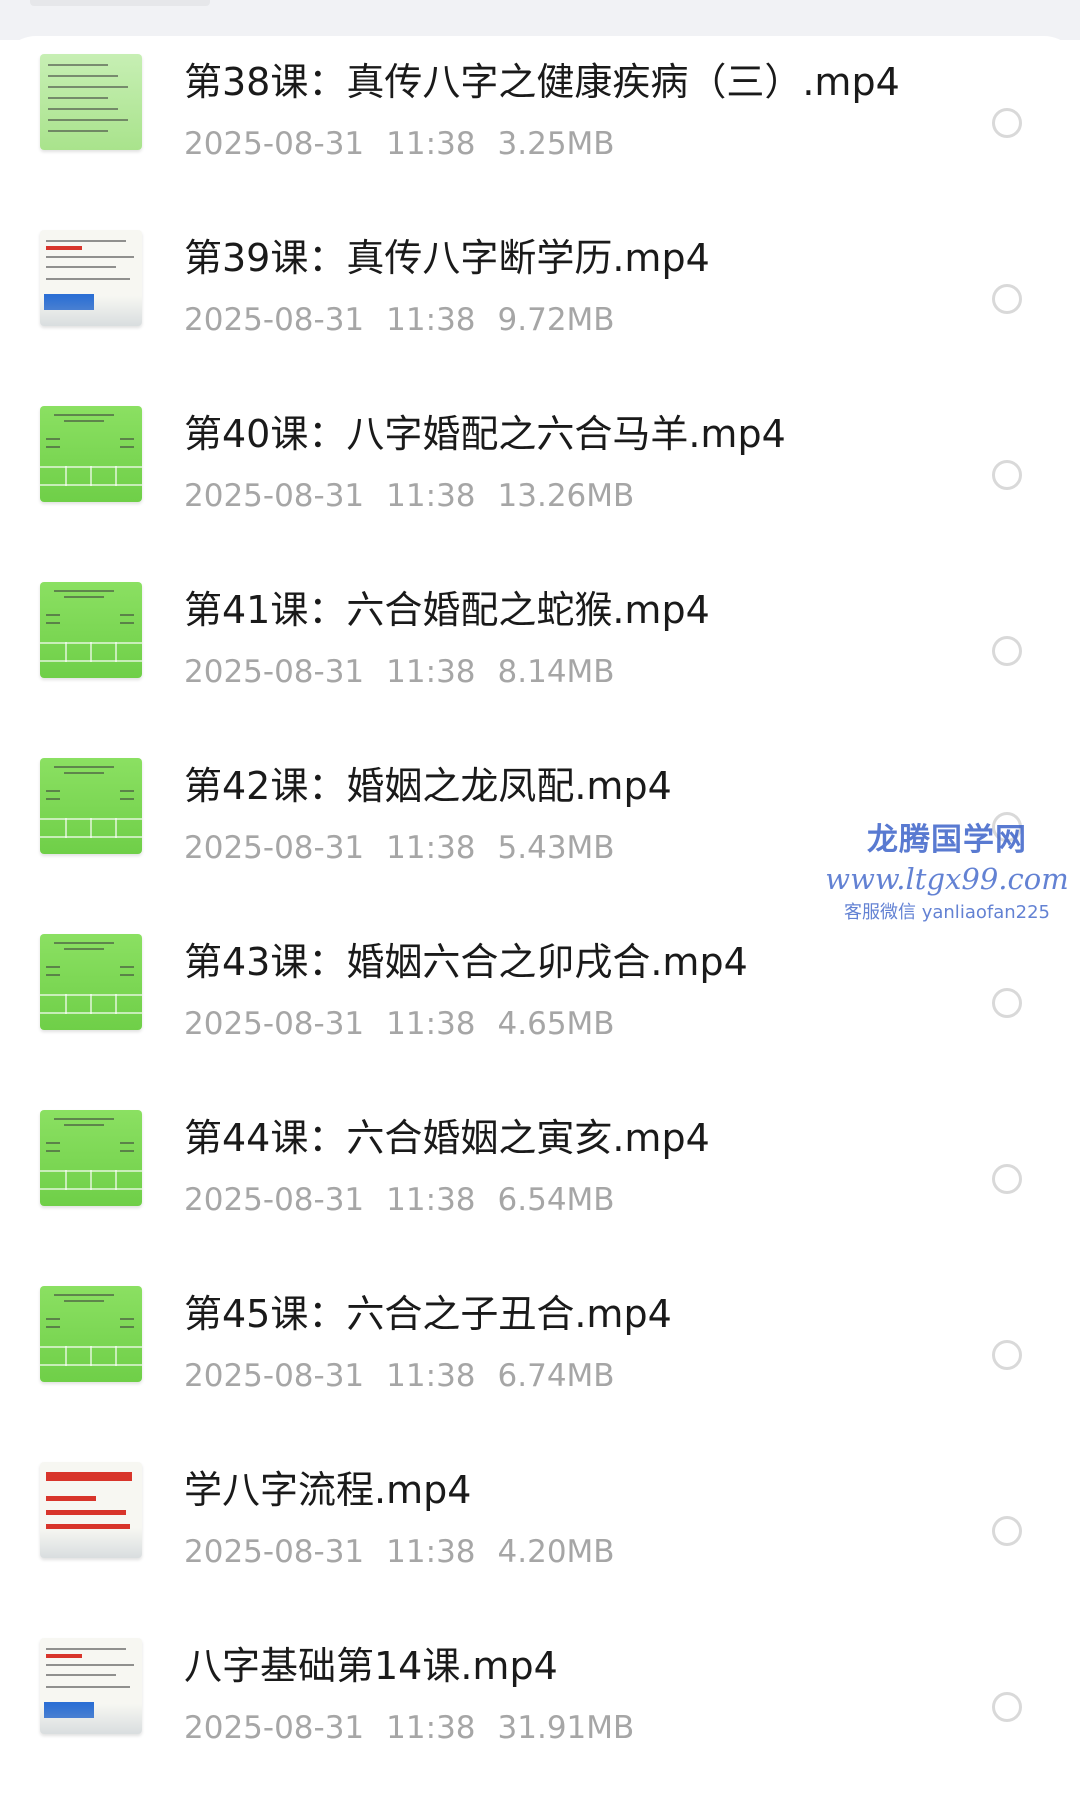  I want to click on file-meta: 2025-08-31 11:38 3.25MB, so click(399, 144).